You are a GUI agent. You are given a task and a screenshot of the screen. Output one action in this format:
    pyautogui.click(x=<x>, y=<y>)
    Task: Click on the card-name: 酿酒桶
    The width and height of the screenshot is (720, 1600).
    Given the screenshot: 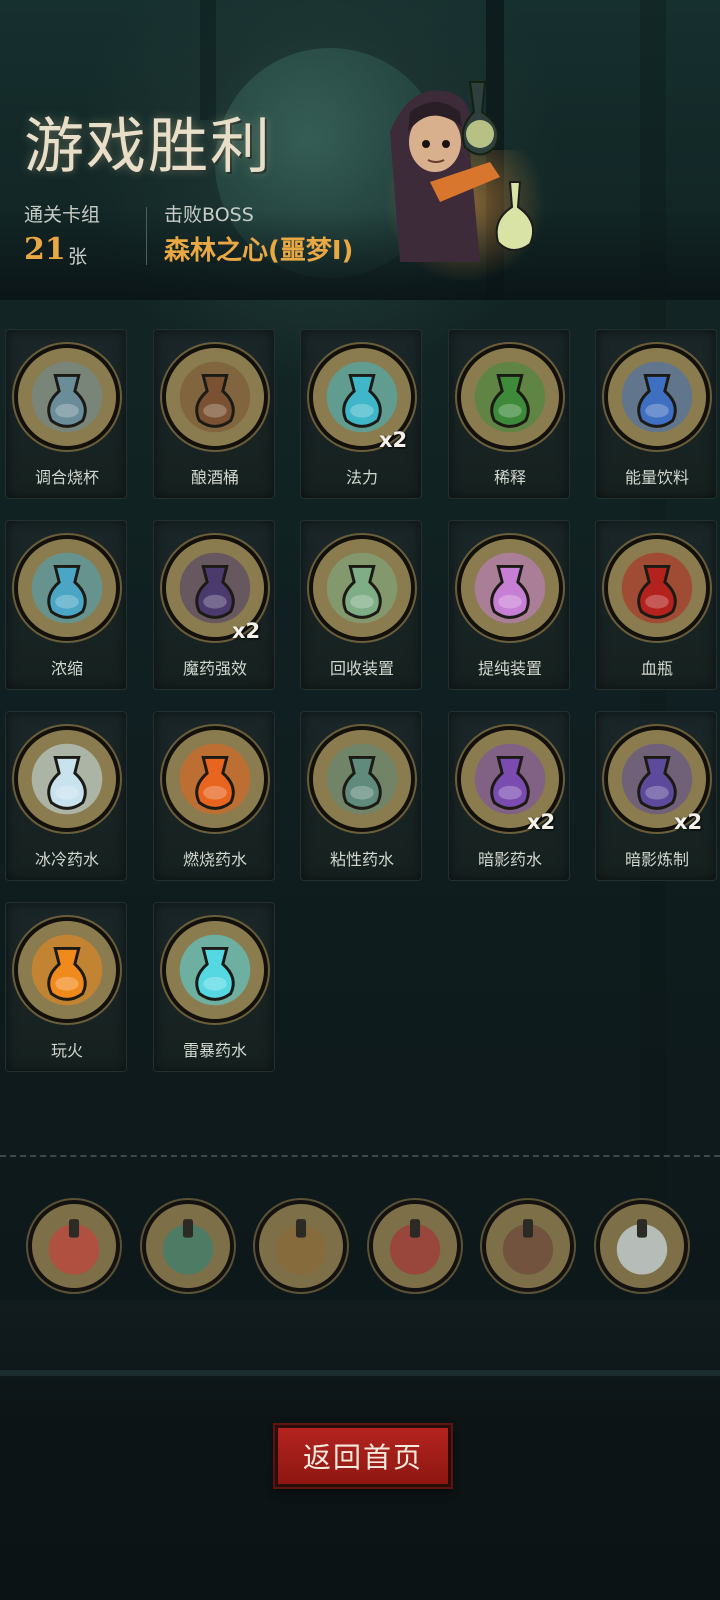 What is the action you would take?
    pyautogui.click(x=214, y=477)
    